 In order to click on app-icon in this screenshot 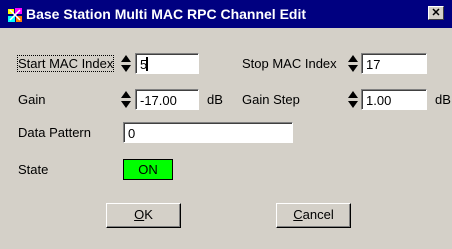, I will do `click(15, 15)`.